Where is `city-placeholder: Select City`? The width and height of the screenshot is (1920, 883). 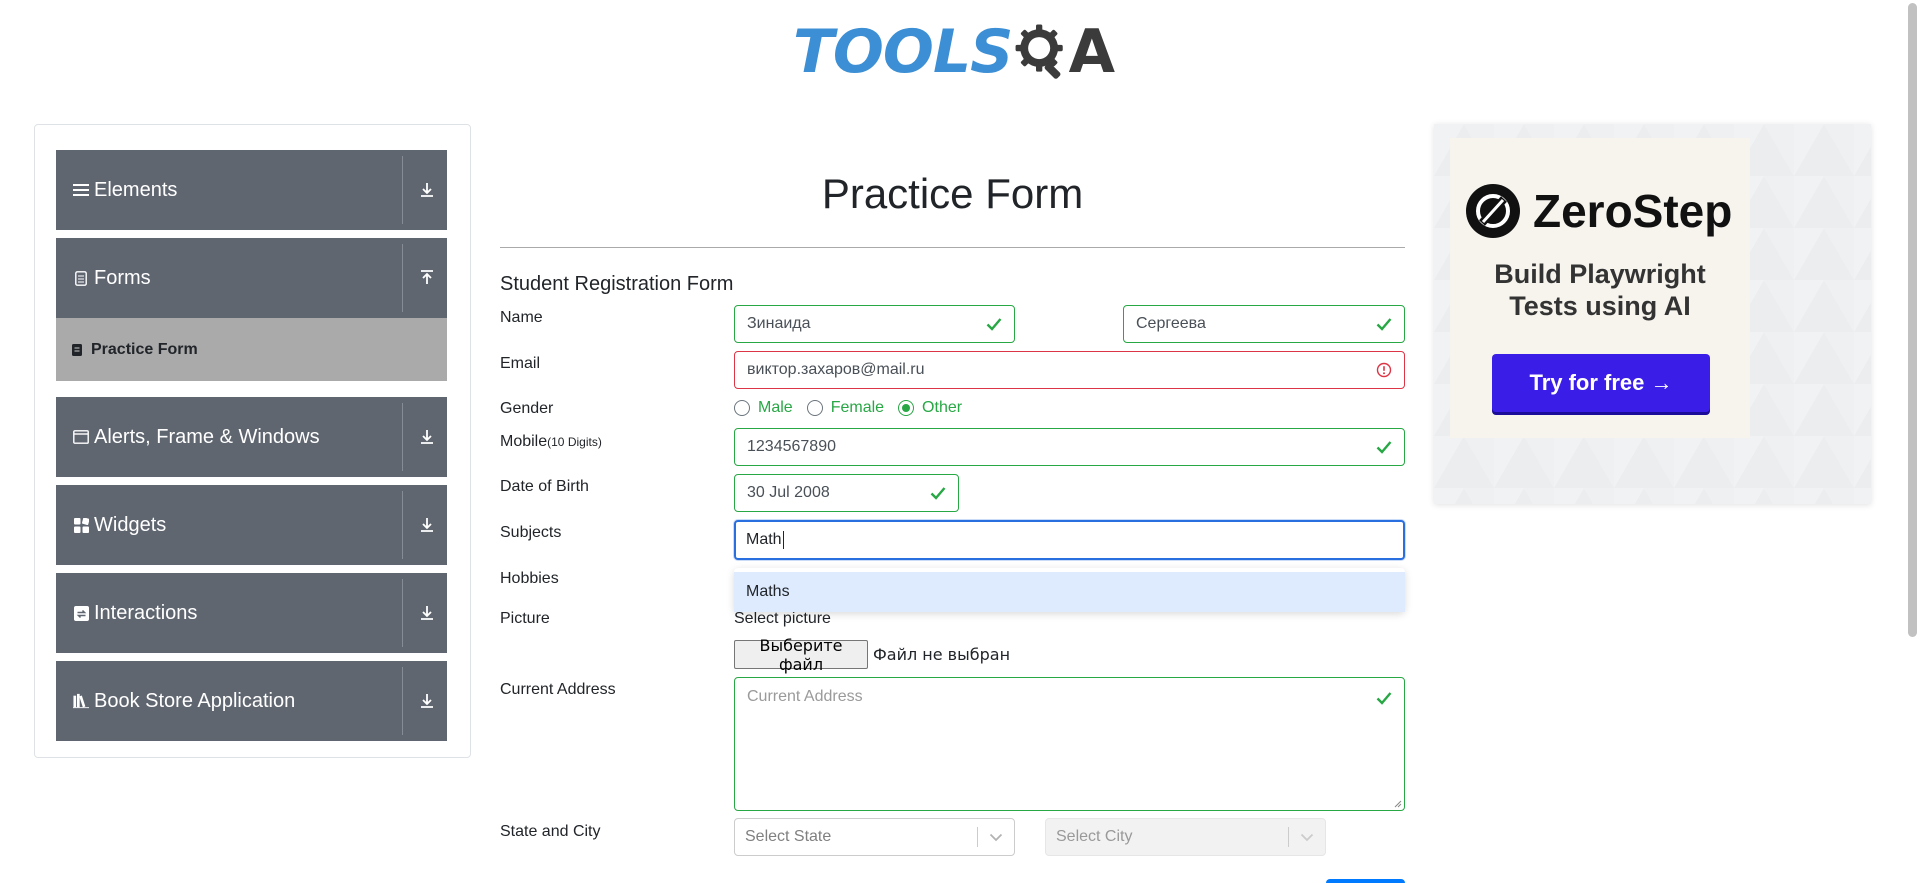 city-placeholder: Select City is located at coordinates (1094, 836).